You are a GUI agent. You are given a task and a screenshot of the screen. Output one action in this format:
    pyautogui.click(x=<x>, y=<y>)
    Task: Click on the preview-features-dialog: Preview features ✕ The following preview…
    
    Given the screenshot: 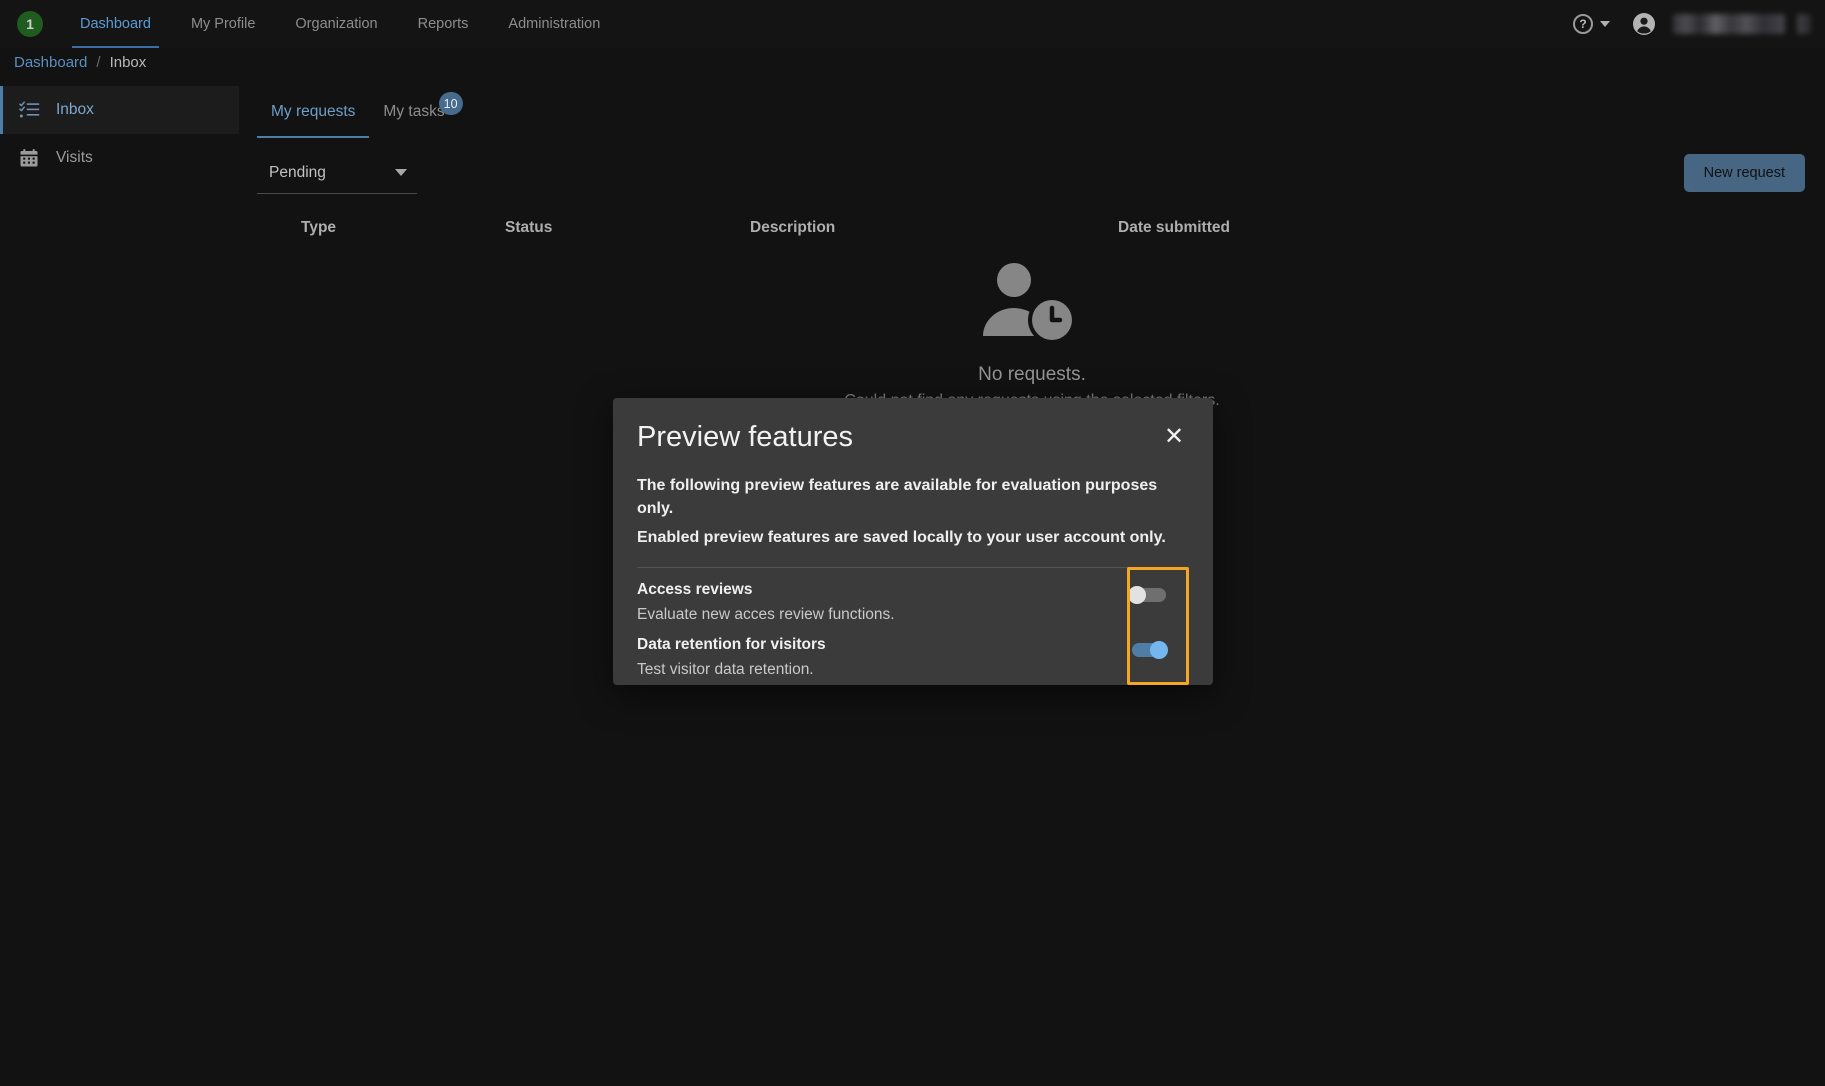 What is the action you would take?
    pyautogui.click(x=913, y=542)
    